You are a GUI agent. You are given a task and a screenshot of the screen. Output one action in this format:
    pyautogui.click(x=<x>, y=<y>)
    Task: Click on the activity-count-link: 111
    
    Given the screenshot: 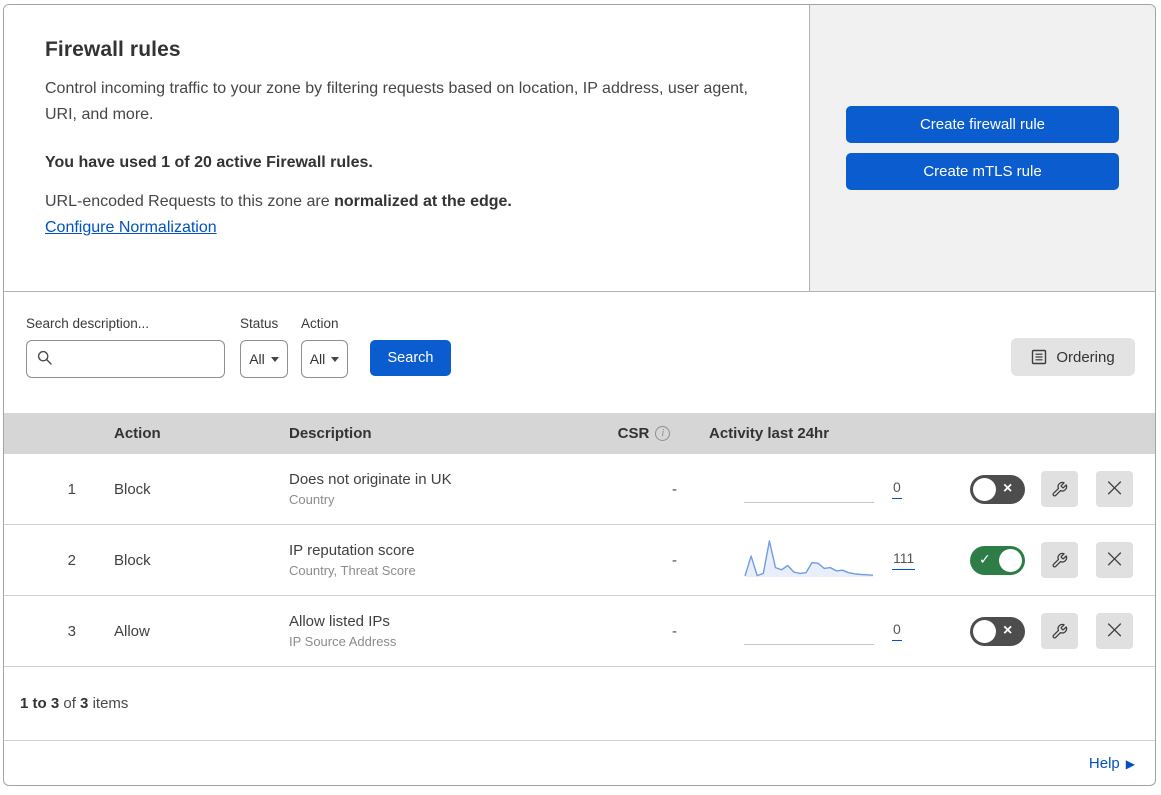 What is the action you would take?
    pyautogui.click(x=904, y=560)
    